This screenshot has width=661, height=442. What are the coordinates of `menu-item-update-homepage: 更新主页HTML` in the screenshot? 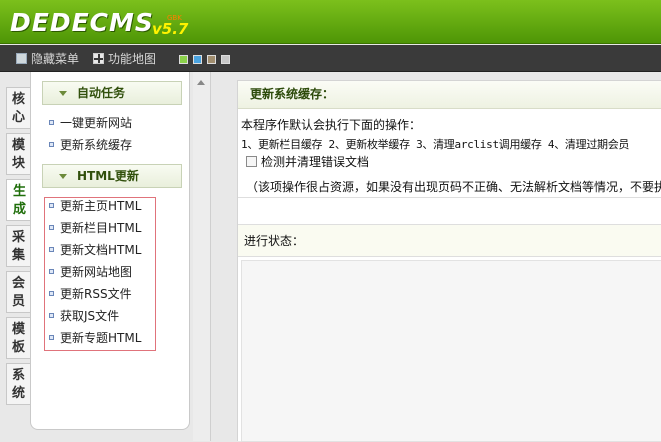 It's located at (95, 206).